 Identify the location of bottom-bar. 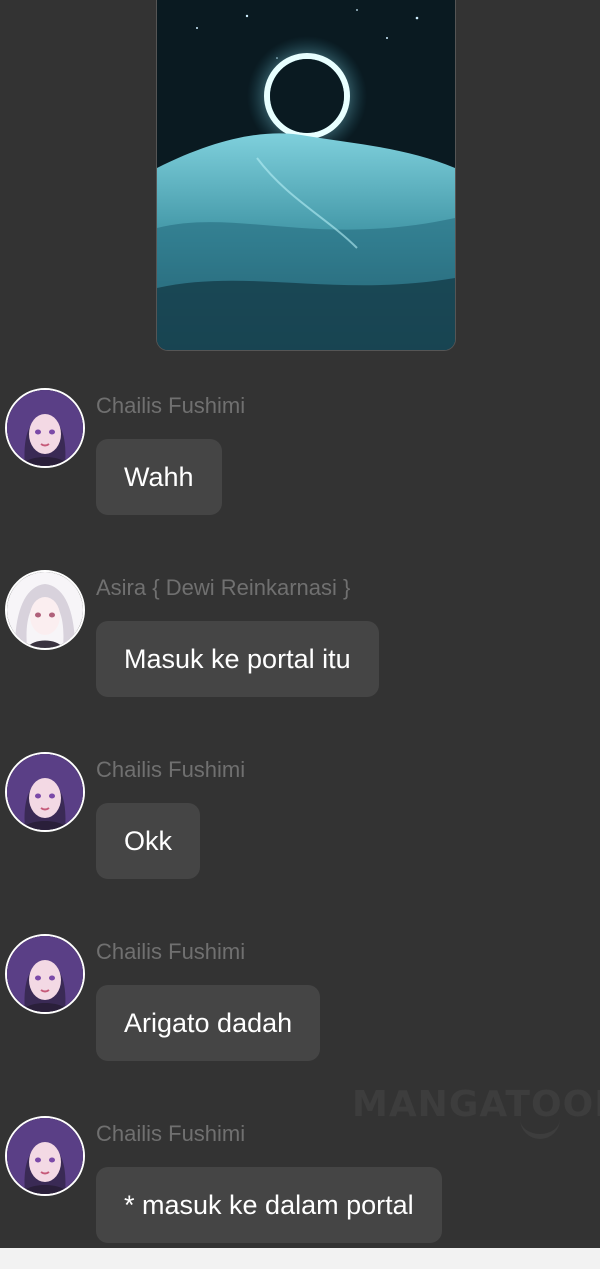
(300, 1258).